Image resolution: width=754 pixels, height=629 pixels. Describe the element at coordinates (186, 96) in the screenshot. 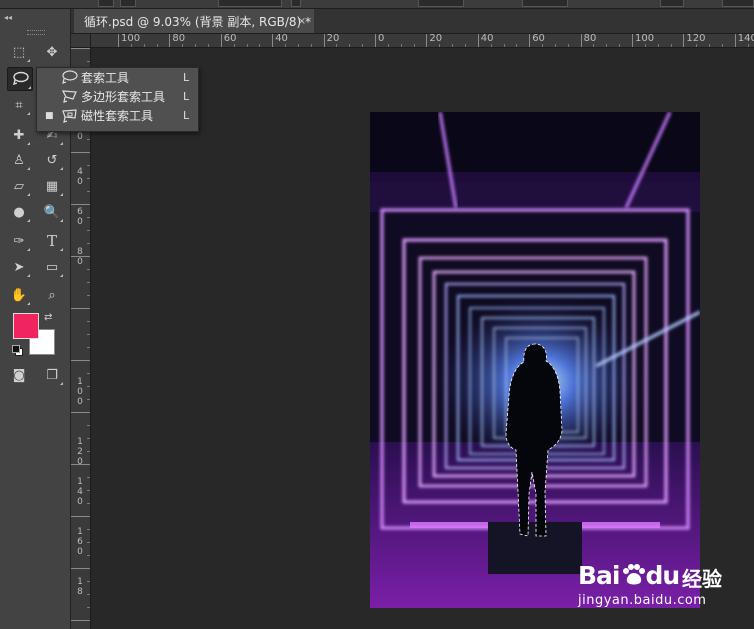

I see `flyout-item-shortcut: L` at that location.